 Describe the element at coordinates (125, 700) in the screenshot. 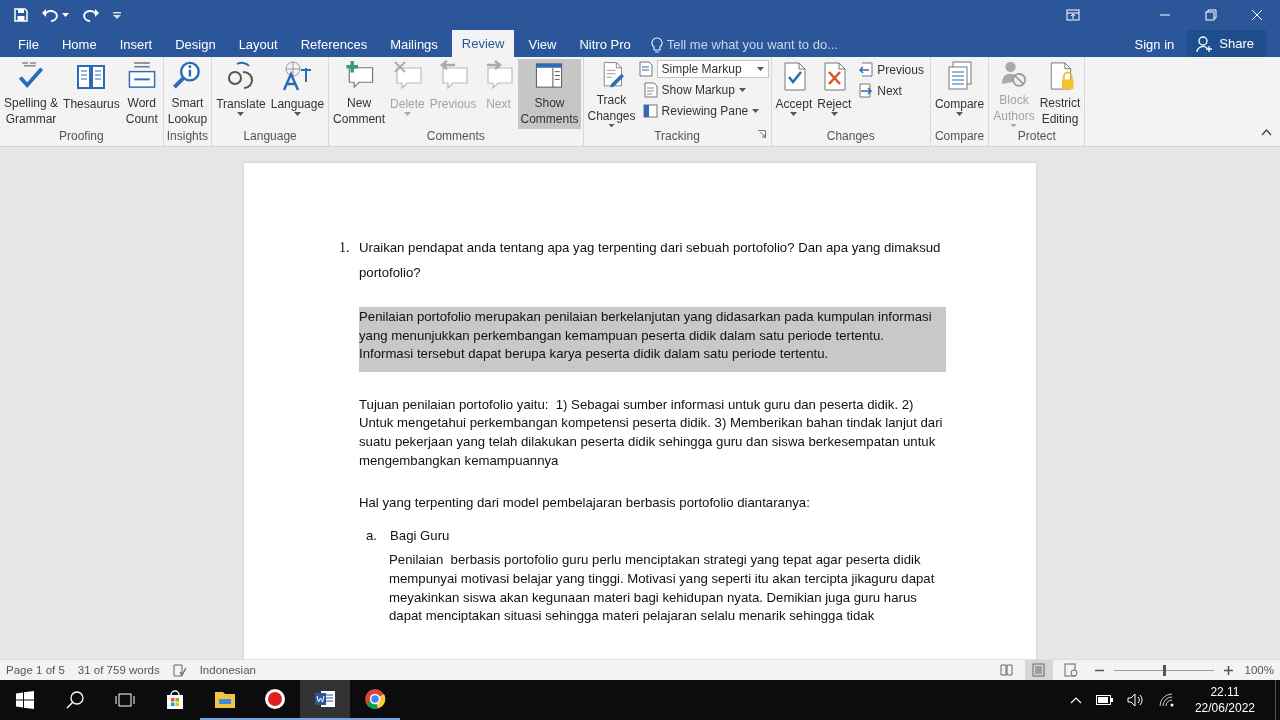

I see `task-view-icon` at that location.